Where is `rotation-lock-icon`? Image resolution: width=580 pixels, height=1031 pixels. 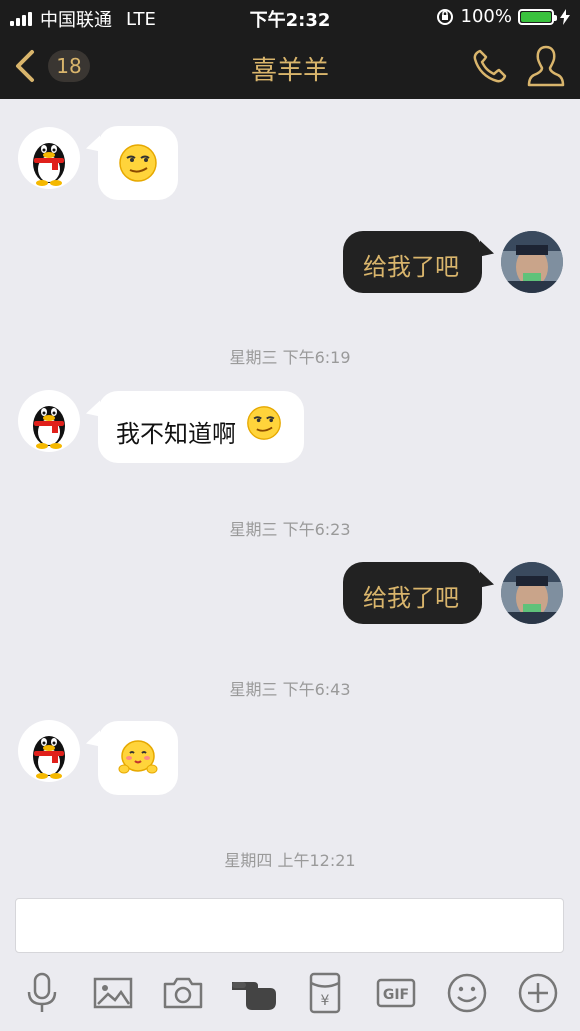
rotation-lock-icon is located at coordinates (444, 16).